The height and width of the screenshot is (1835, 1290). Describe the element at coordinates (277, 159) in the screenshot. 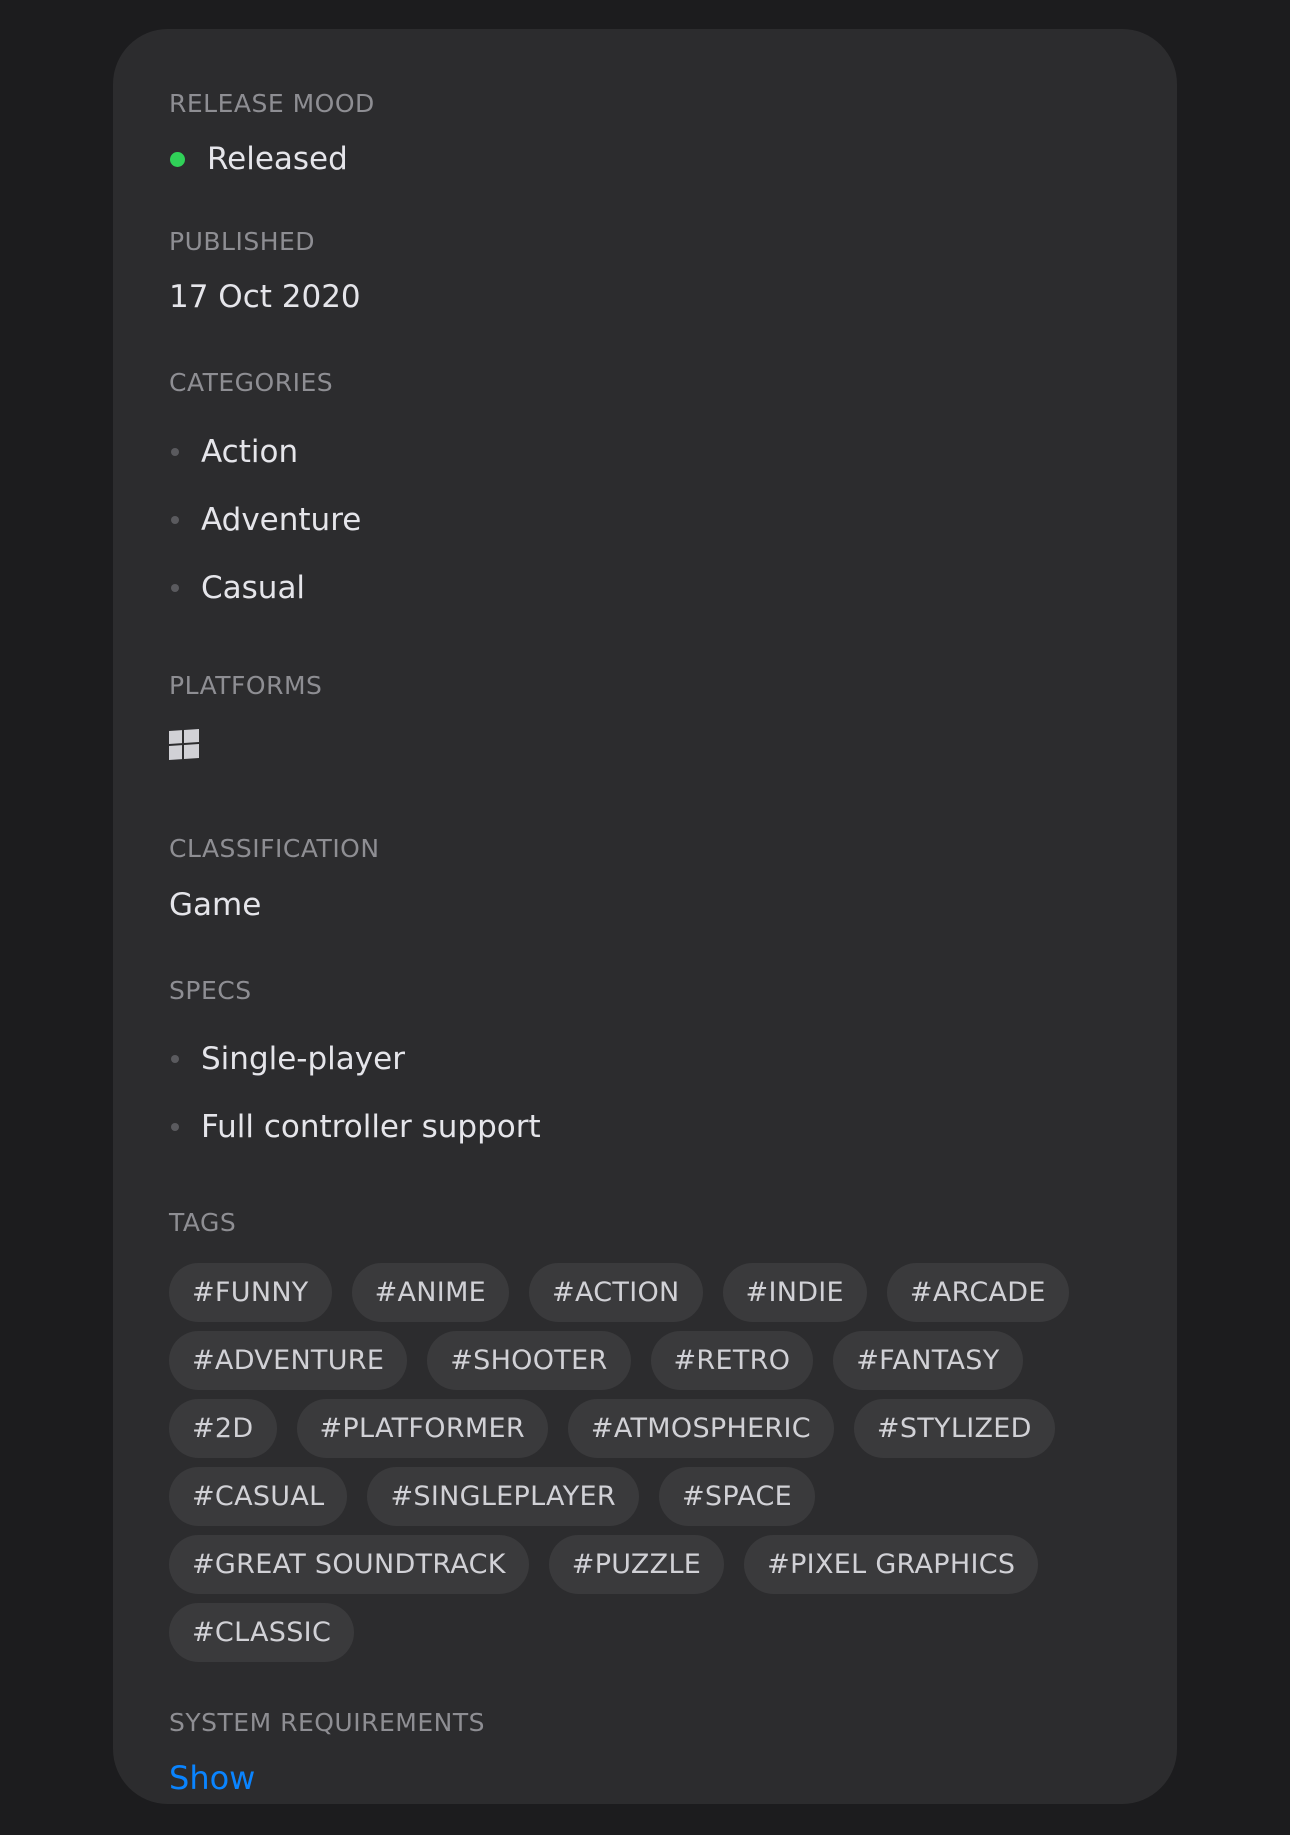

I see `release-mood-value: Released` at that location.